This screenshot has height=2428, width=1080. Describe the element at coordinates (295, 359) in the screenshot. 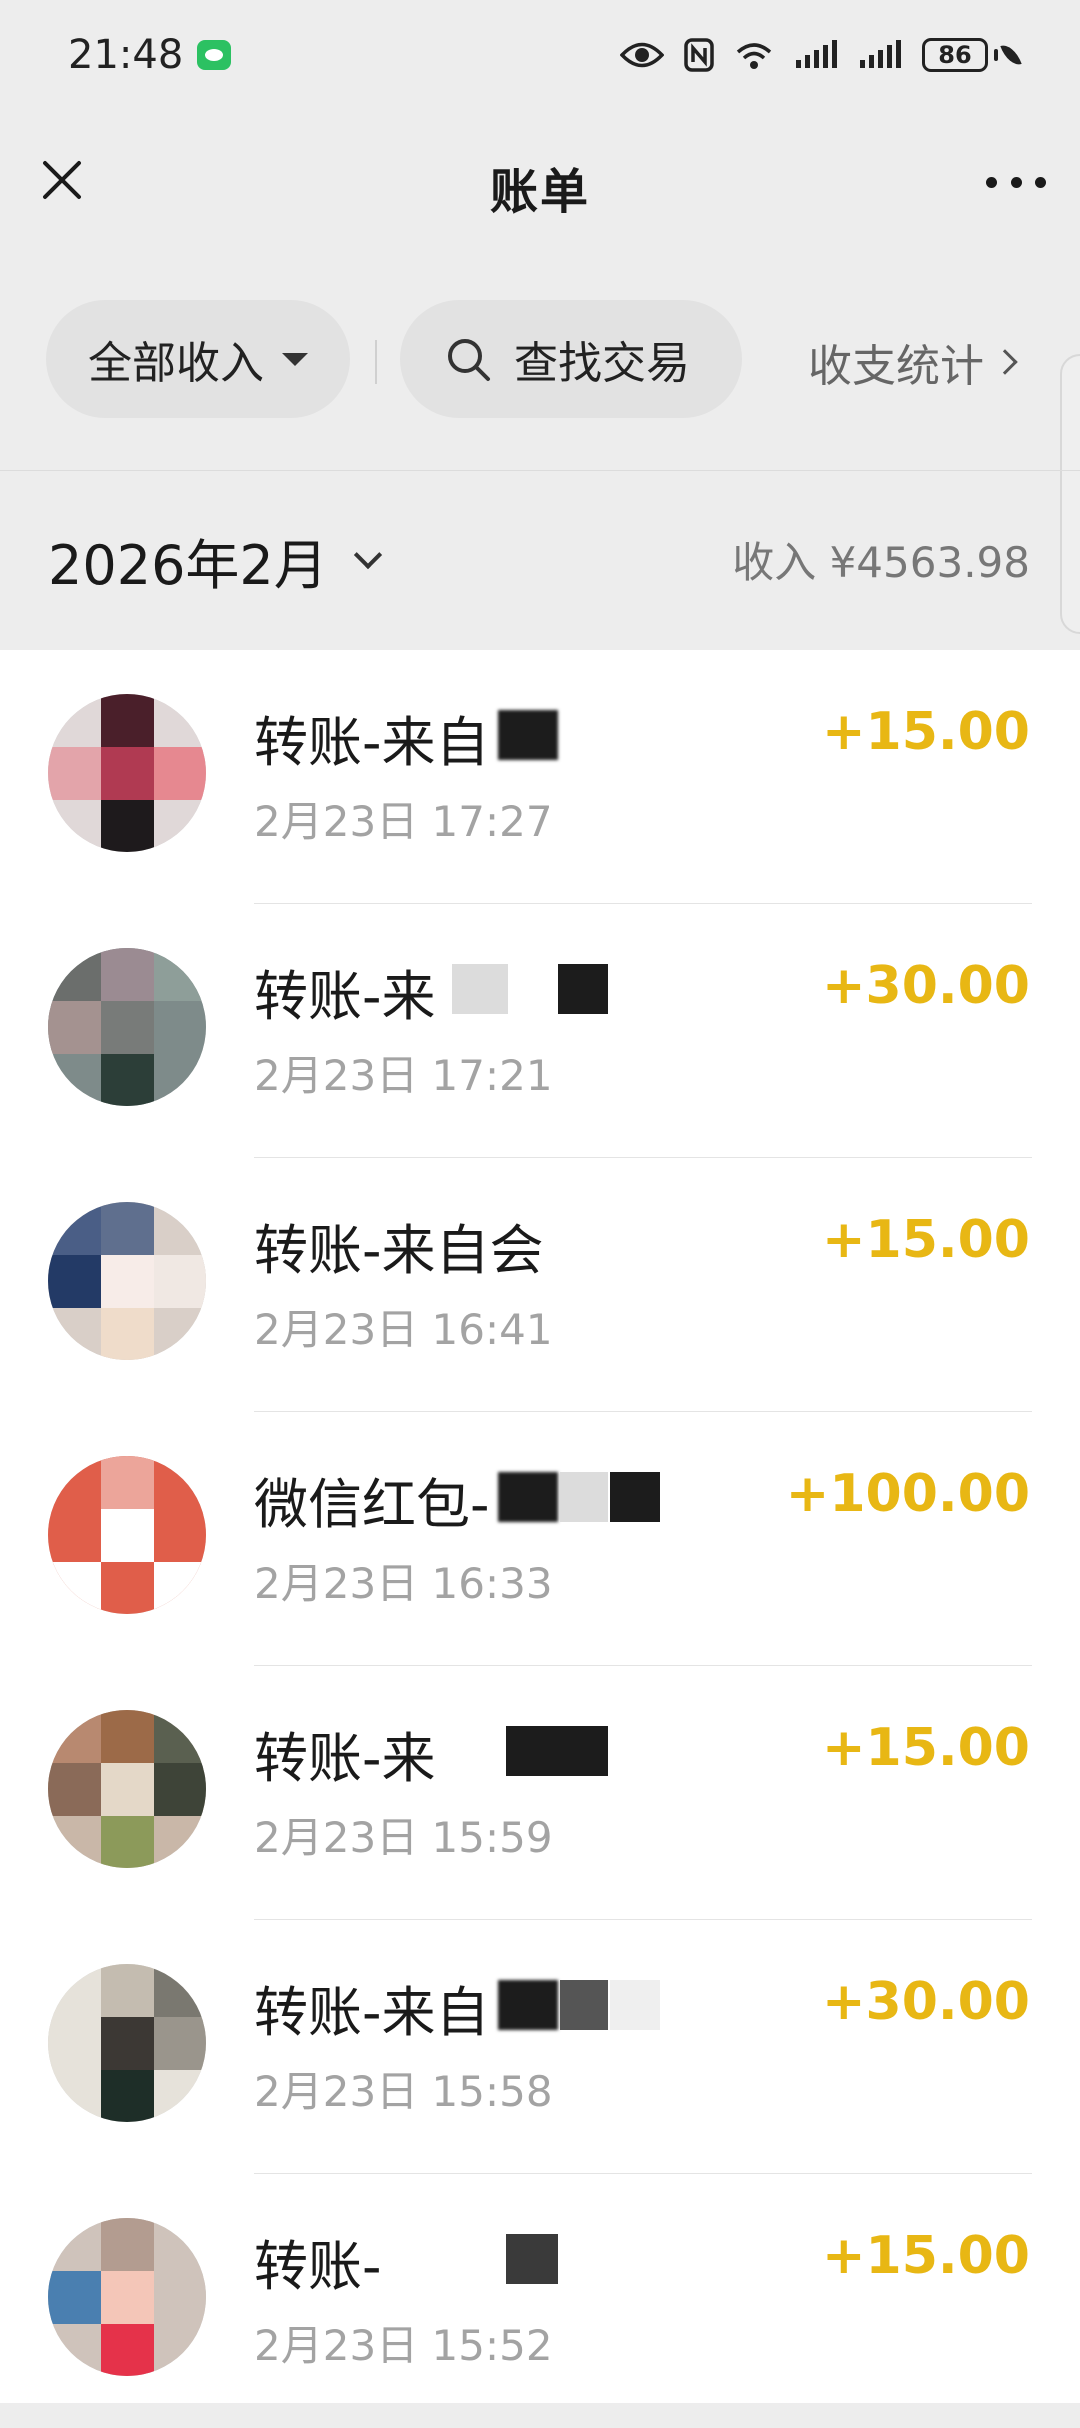

I see `caret-down-icon` at that location.